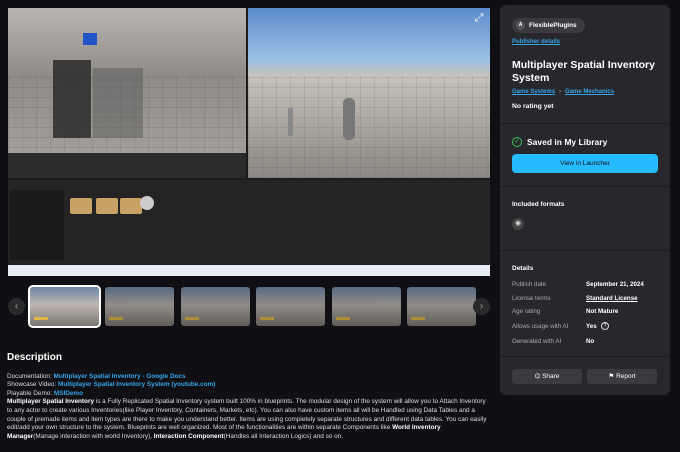  I want to click on category-link: Game Mechanics, so click(589, 92).